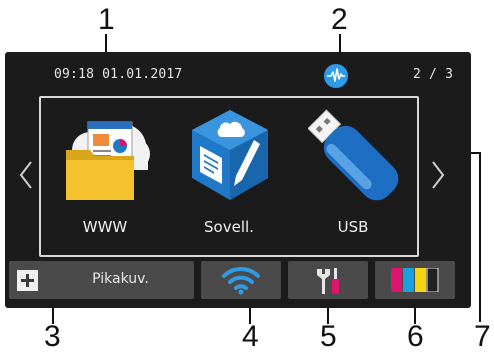 The height and width of the screenshot is (354, 494). What do you see at coordinates (118, 74) in the screenshot?
I see `status-datetime: 09:18 01.01.2017` at bounding box center [118, 74].